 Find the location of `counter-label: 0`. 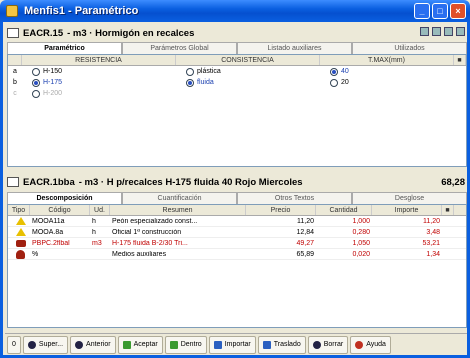

counter-label: 0 is located at coordinates (14, 344).